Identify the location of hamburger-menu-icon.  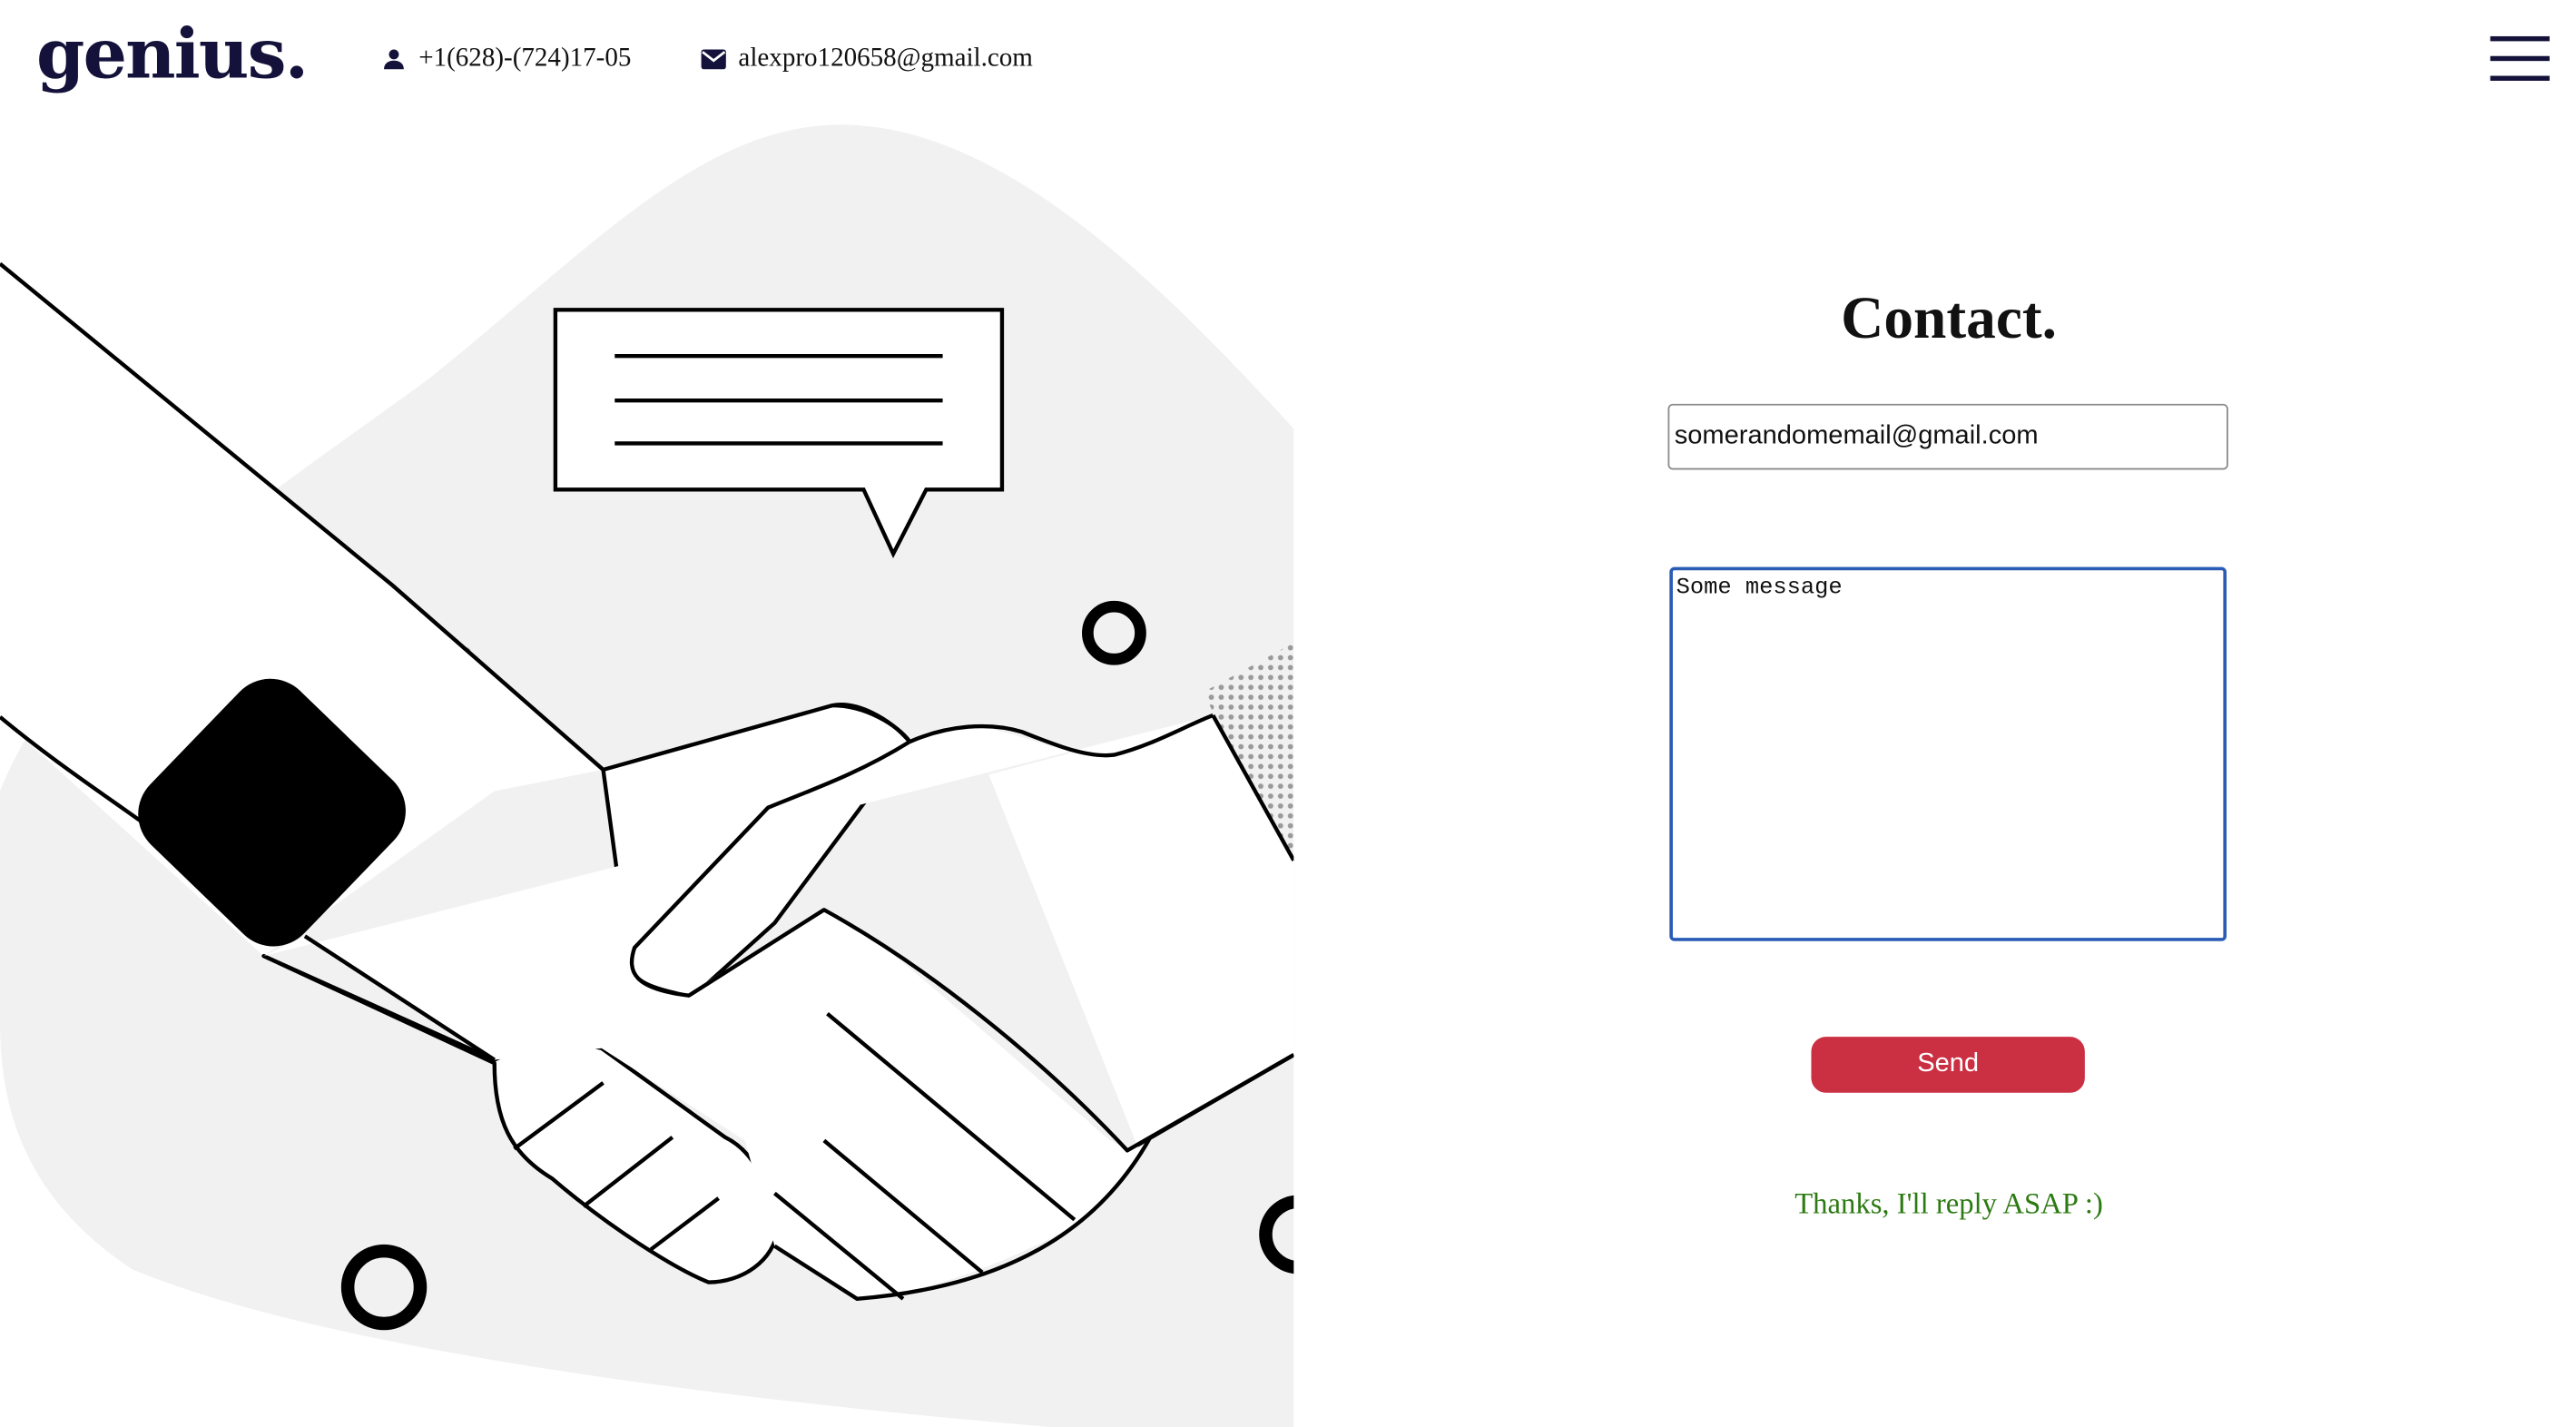
(2518, 59).